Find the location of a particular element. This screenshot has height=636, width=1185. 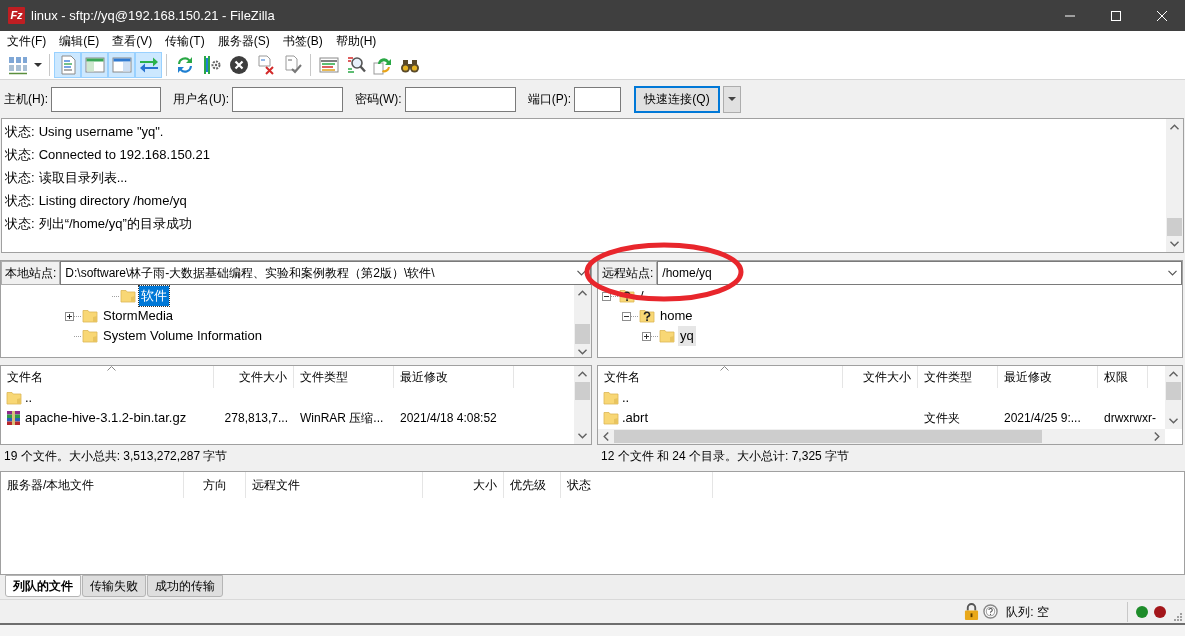

menu-item: 文件(F) is located at coordinates (27, 40).